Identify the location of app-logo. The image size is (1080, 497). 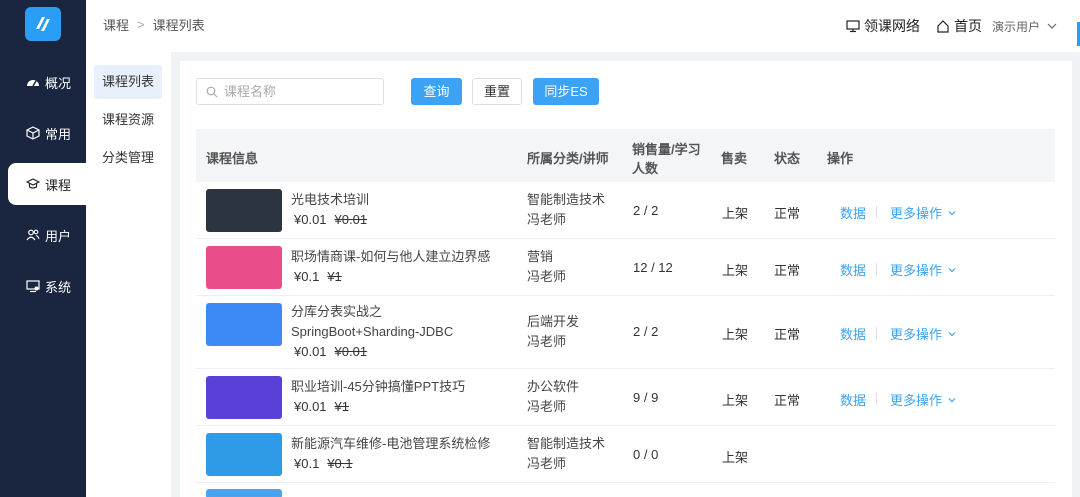
(43, 24).